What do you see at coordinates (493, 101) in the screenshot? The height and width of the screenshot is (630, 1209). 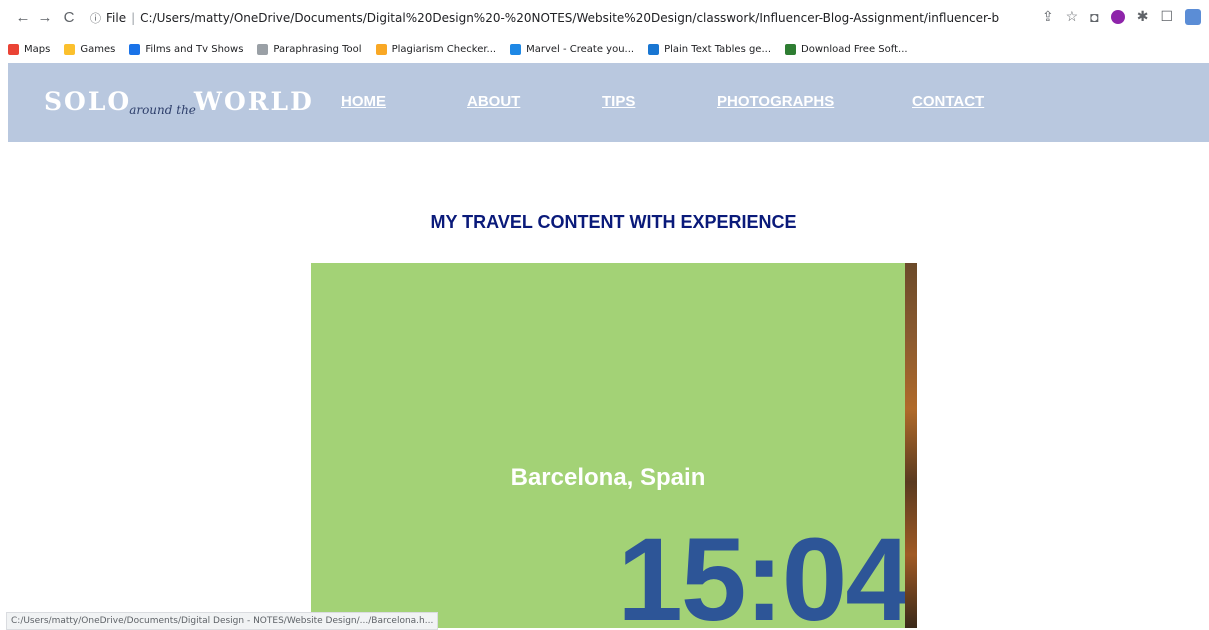 I see `nav-about: ABOUT` at bounding box center [493, 101].